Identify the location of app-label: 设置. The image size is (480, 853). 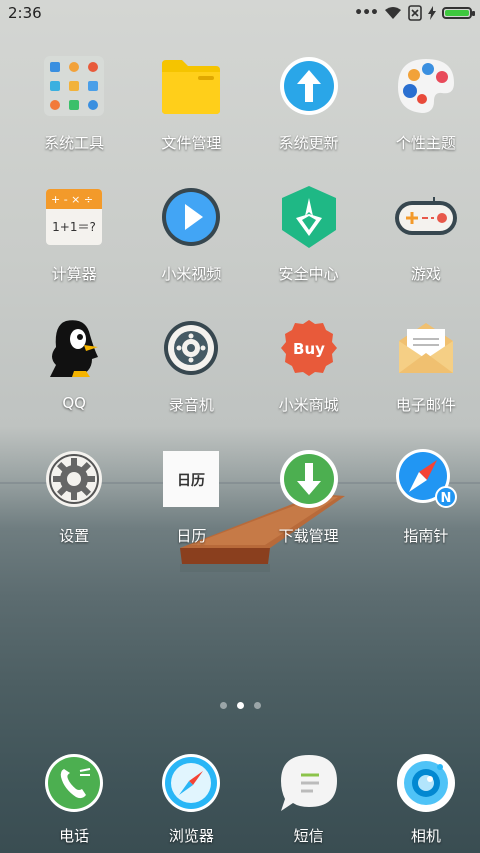
(74, 536).